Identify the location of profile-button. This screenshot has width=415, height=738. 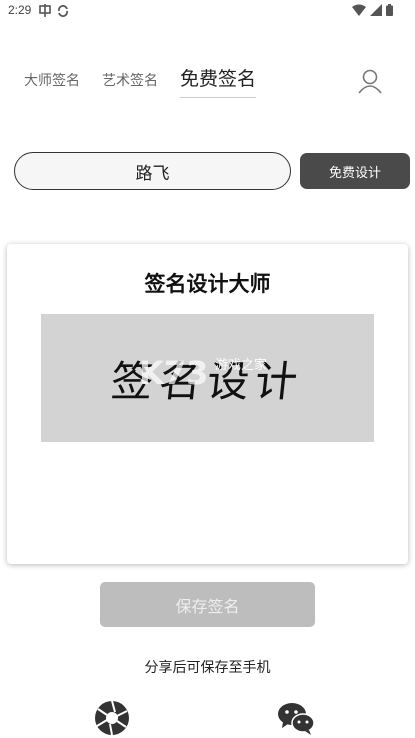
(370, 82).